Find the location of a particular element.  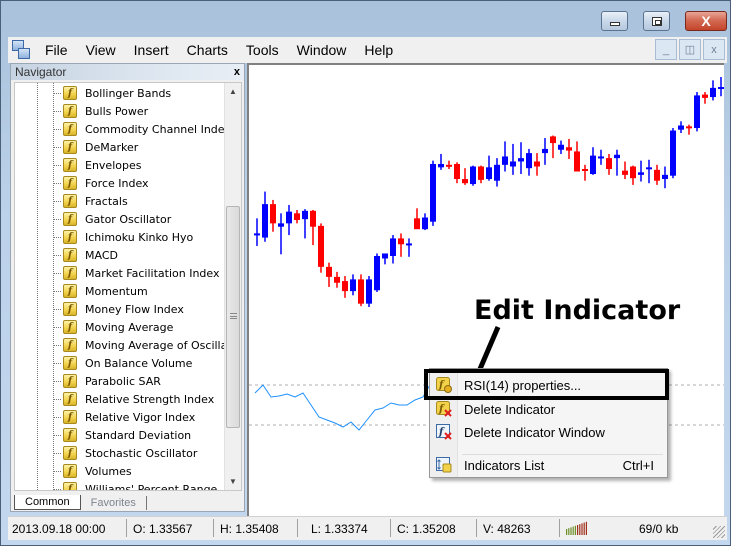

navigator-item: f Parabolic SAR is located at coordinates (107, 381).